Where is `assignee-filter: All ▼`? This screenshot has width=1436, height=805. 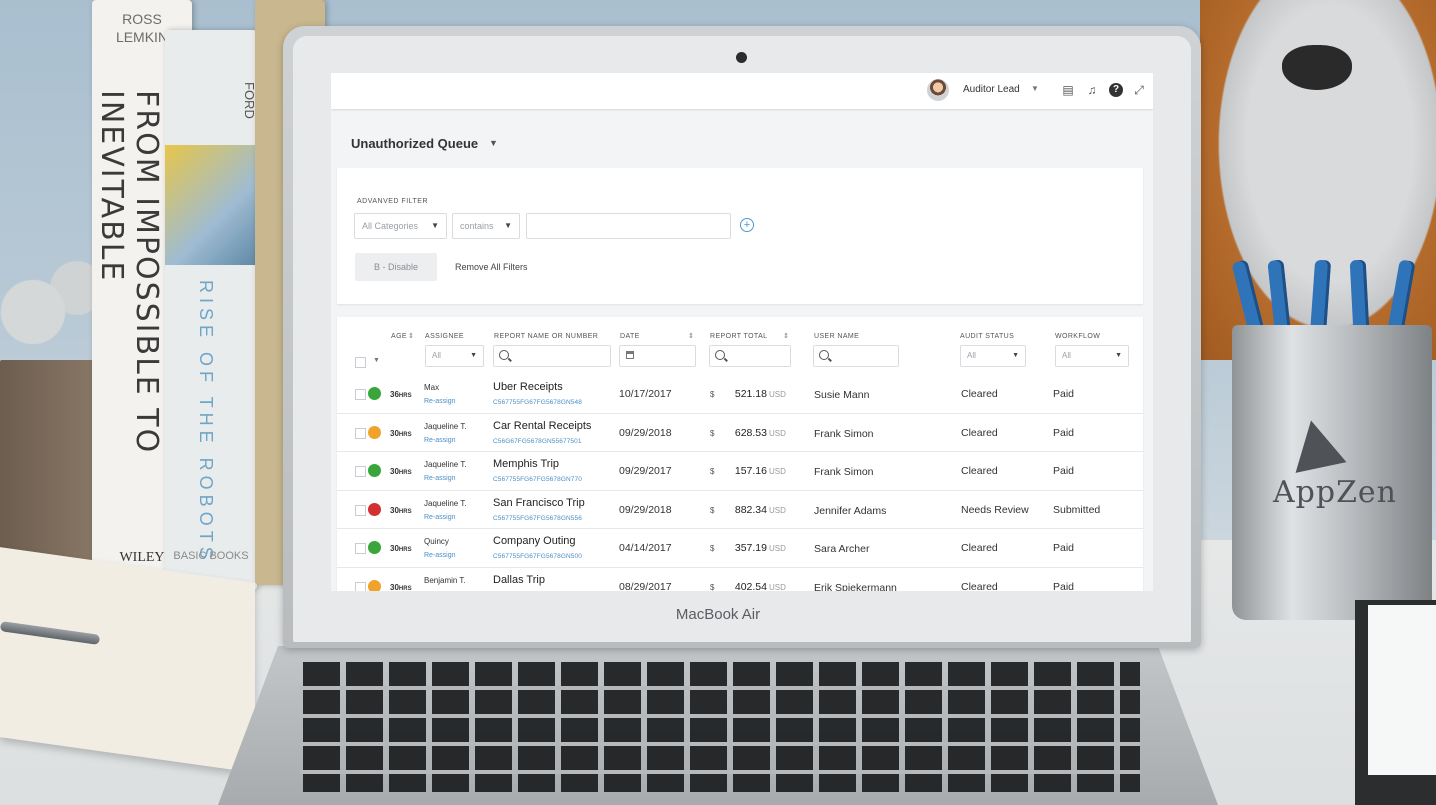 assignee-filter: All ▼ is located at coordinates (454, 356).